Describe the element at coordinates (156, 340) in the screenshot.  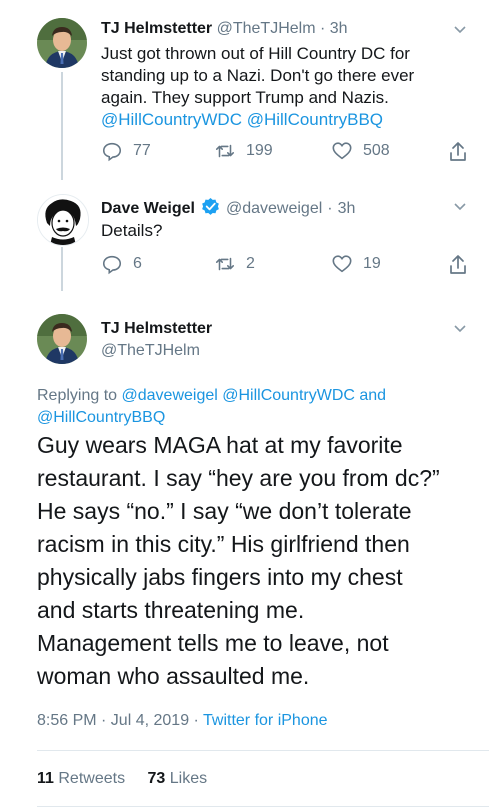
I see `main-author: TJ Helmstetter @TheTJHelm` at that location.